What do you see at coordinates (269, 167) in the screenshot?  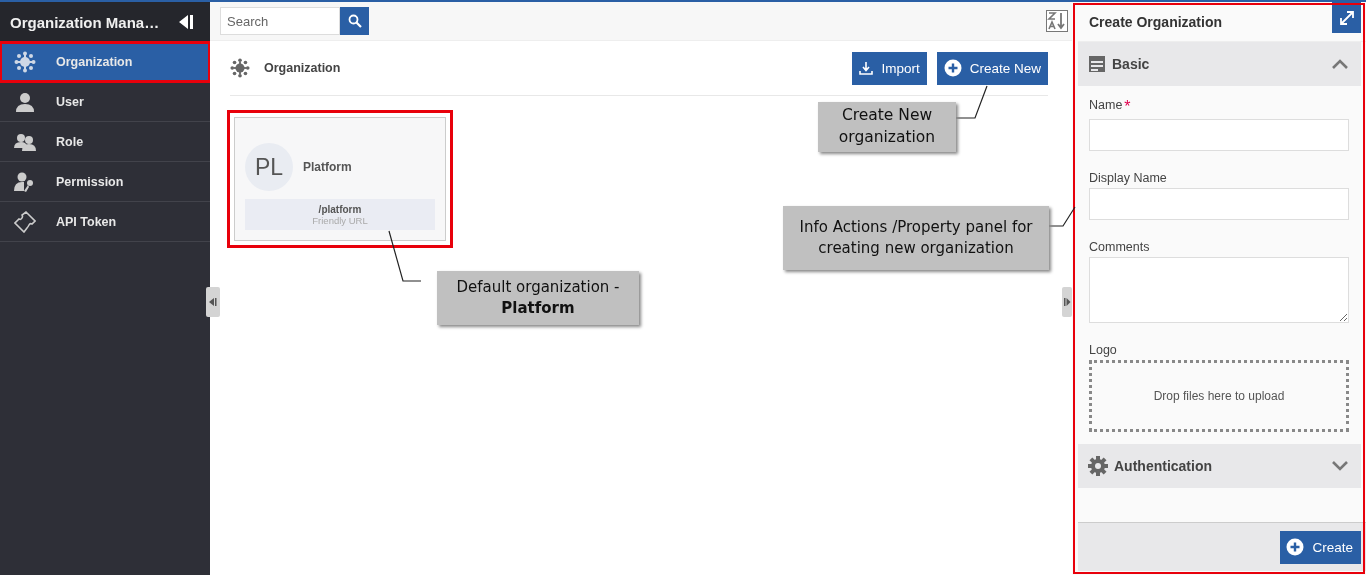 I see `avatar: PL` at bounding box center [269, 167].